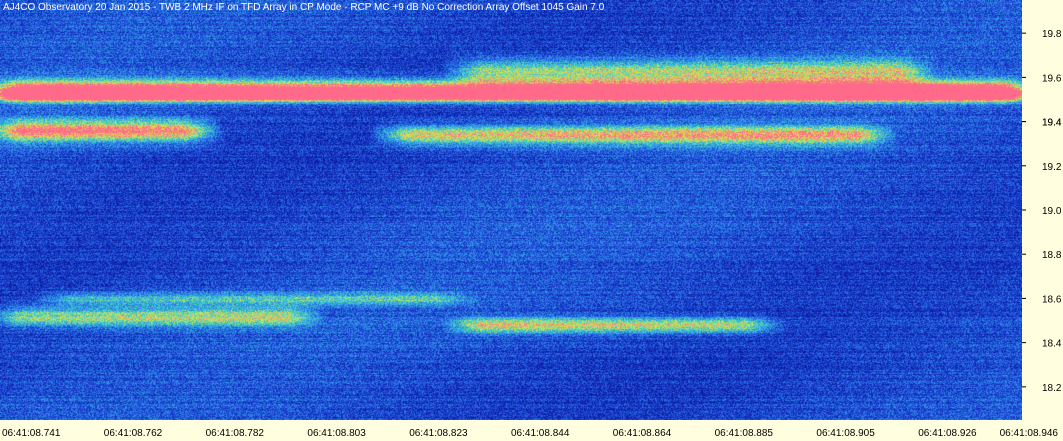 This screenshot has height=441, width=1063. I want to click on x-tick-label: 06:41:08.762, so click(133, 433).